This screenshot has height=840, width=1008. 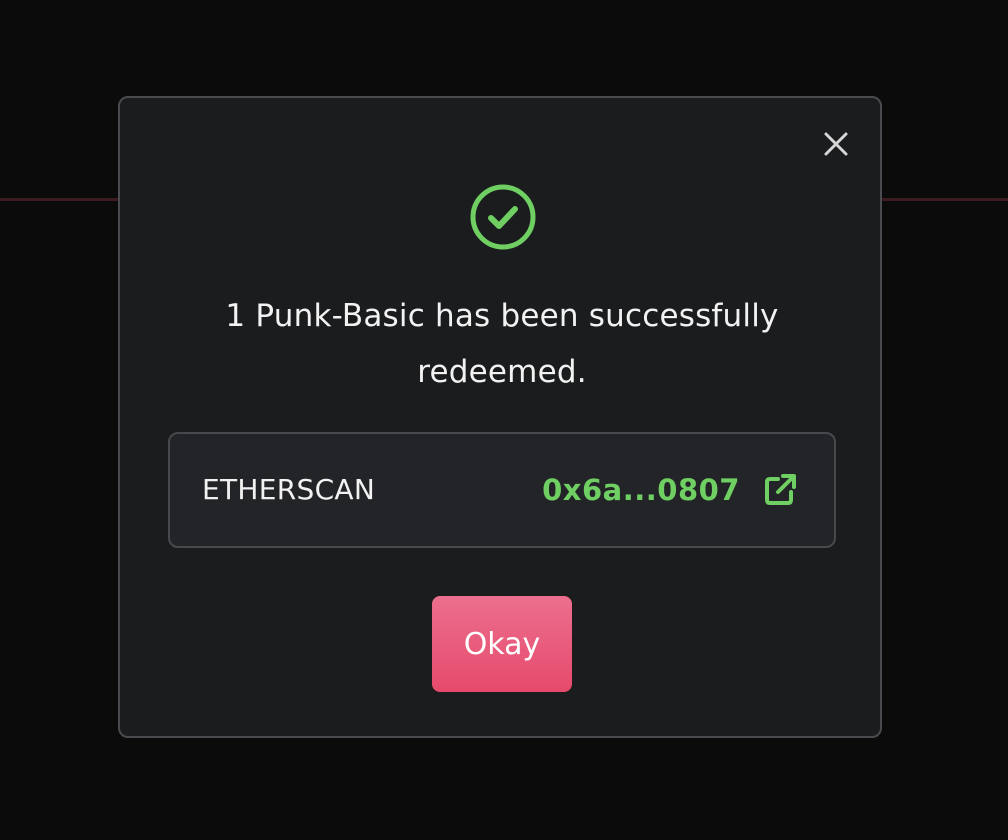 What do you see at coordinates (503, 217) in the screenshot?
I see `check-circle-icon` at bounding box center [503, 217].